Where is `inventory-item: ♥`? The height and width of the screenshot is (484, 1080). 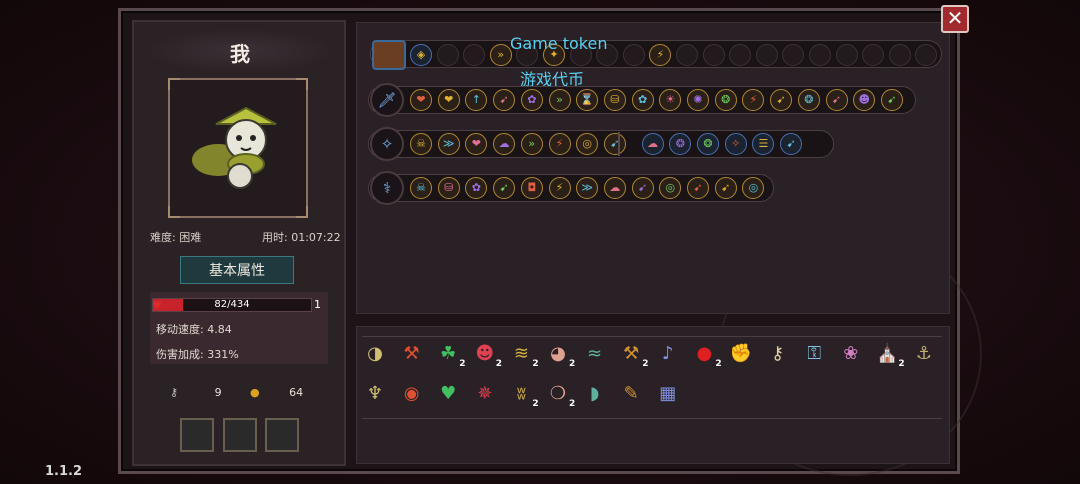 inventory-item: ♥ is located at coordinates (448, 394).